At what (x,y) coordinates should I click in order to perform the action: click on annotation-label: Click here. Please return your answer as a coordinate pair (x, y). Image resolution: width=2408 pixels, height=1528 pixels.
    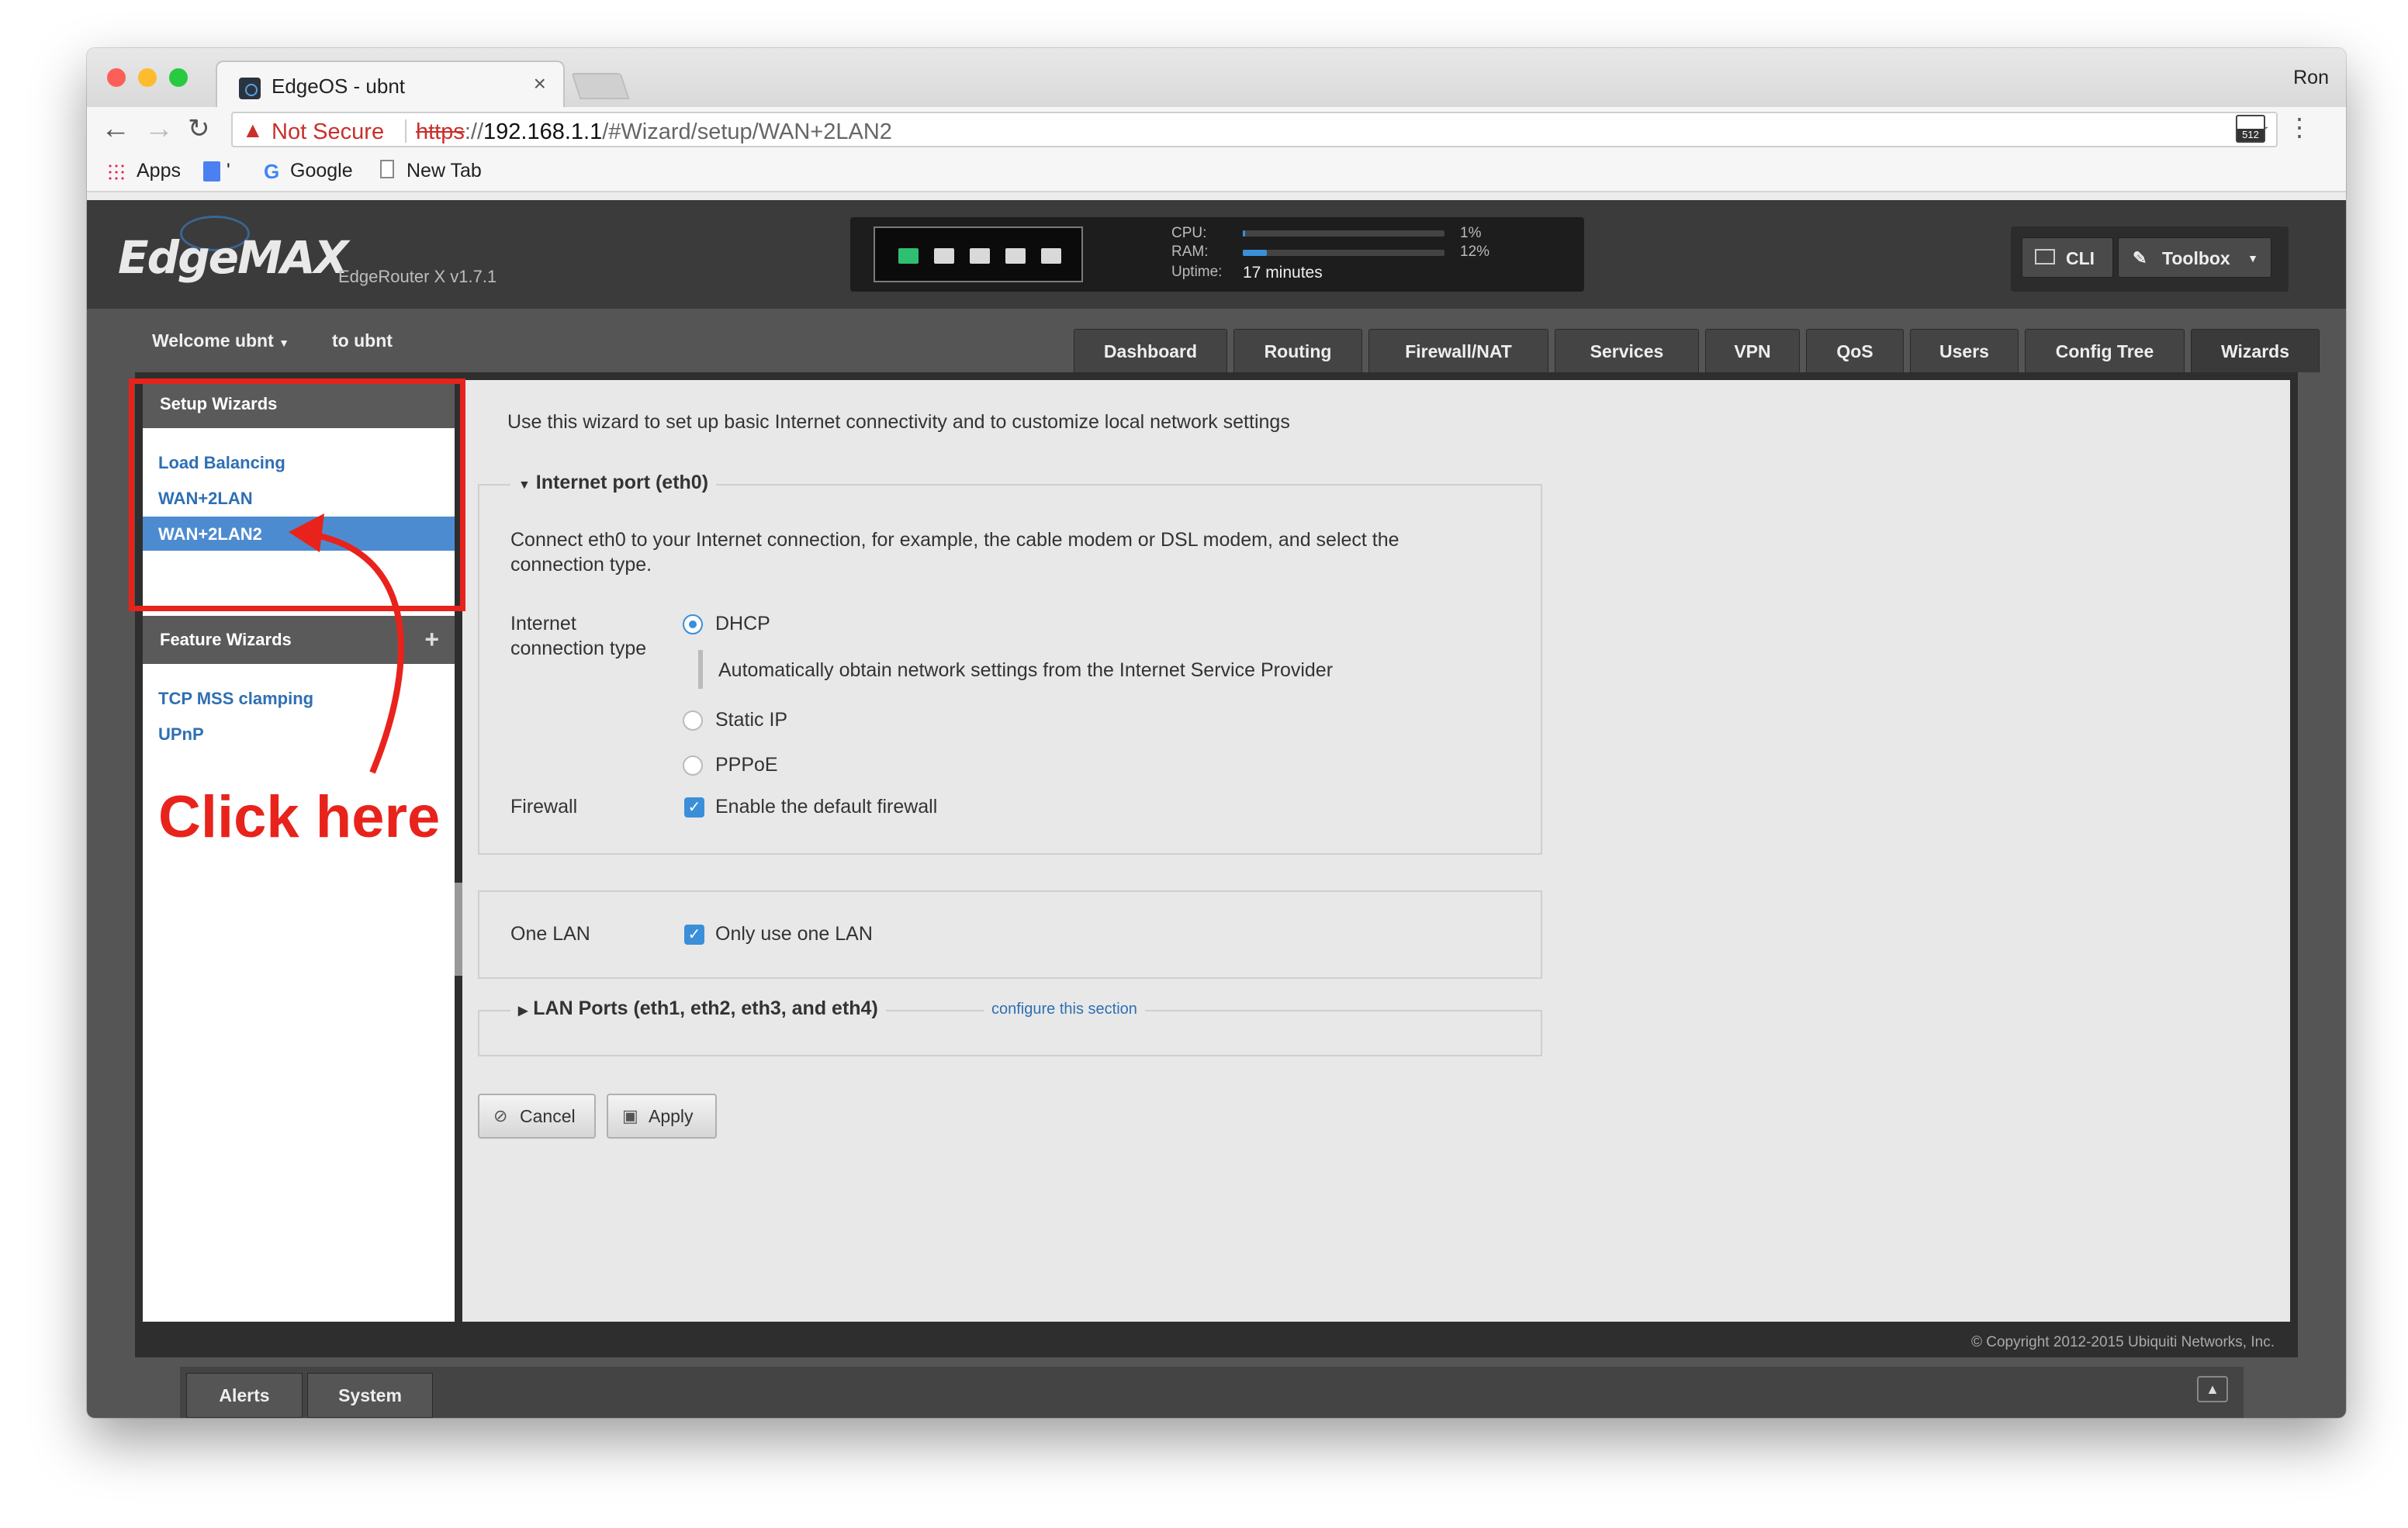
    Looking at the image, I should click on (299, 817).